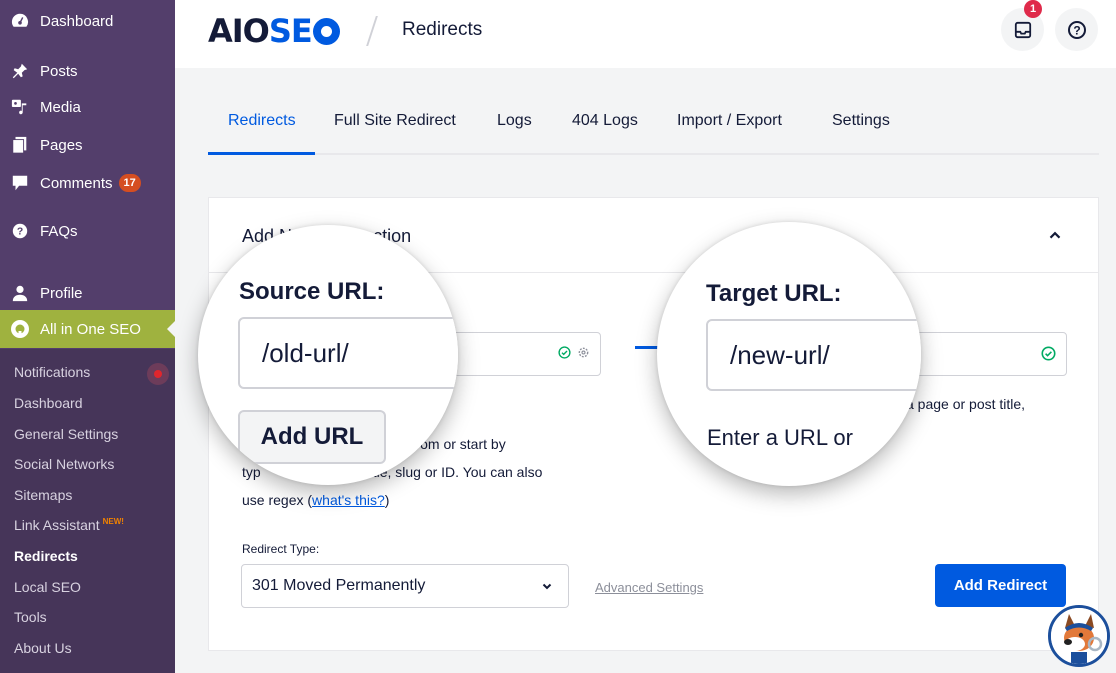  What do you see at coordinates (547, 586) in the screenshot?
I see `chevron-down-icon` at bounding box center [547, 586].